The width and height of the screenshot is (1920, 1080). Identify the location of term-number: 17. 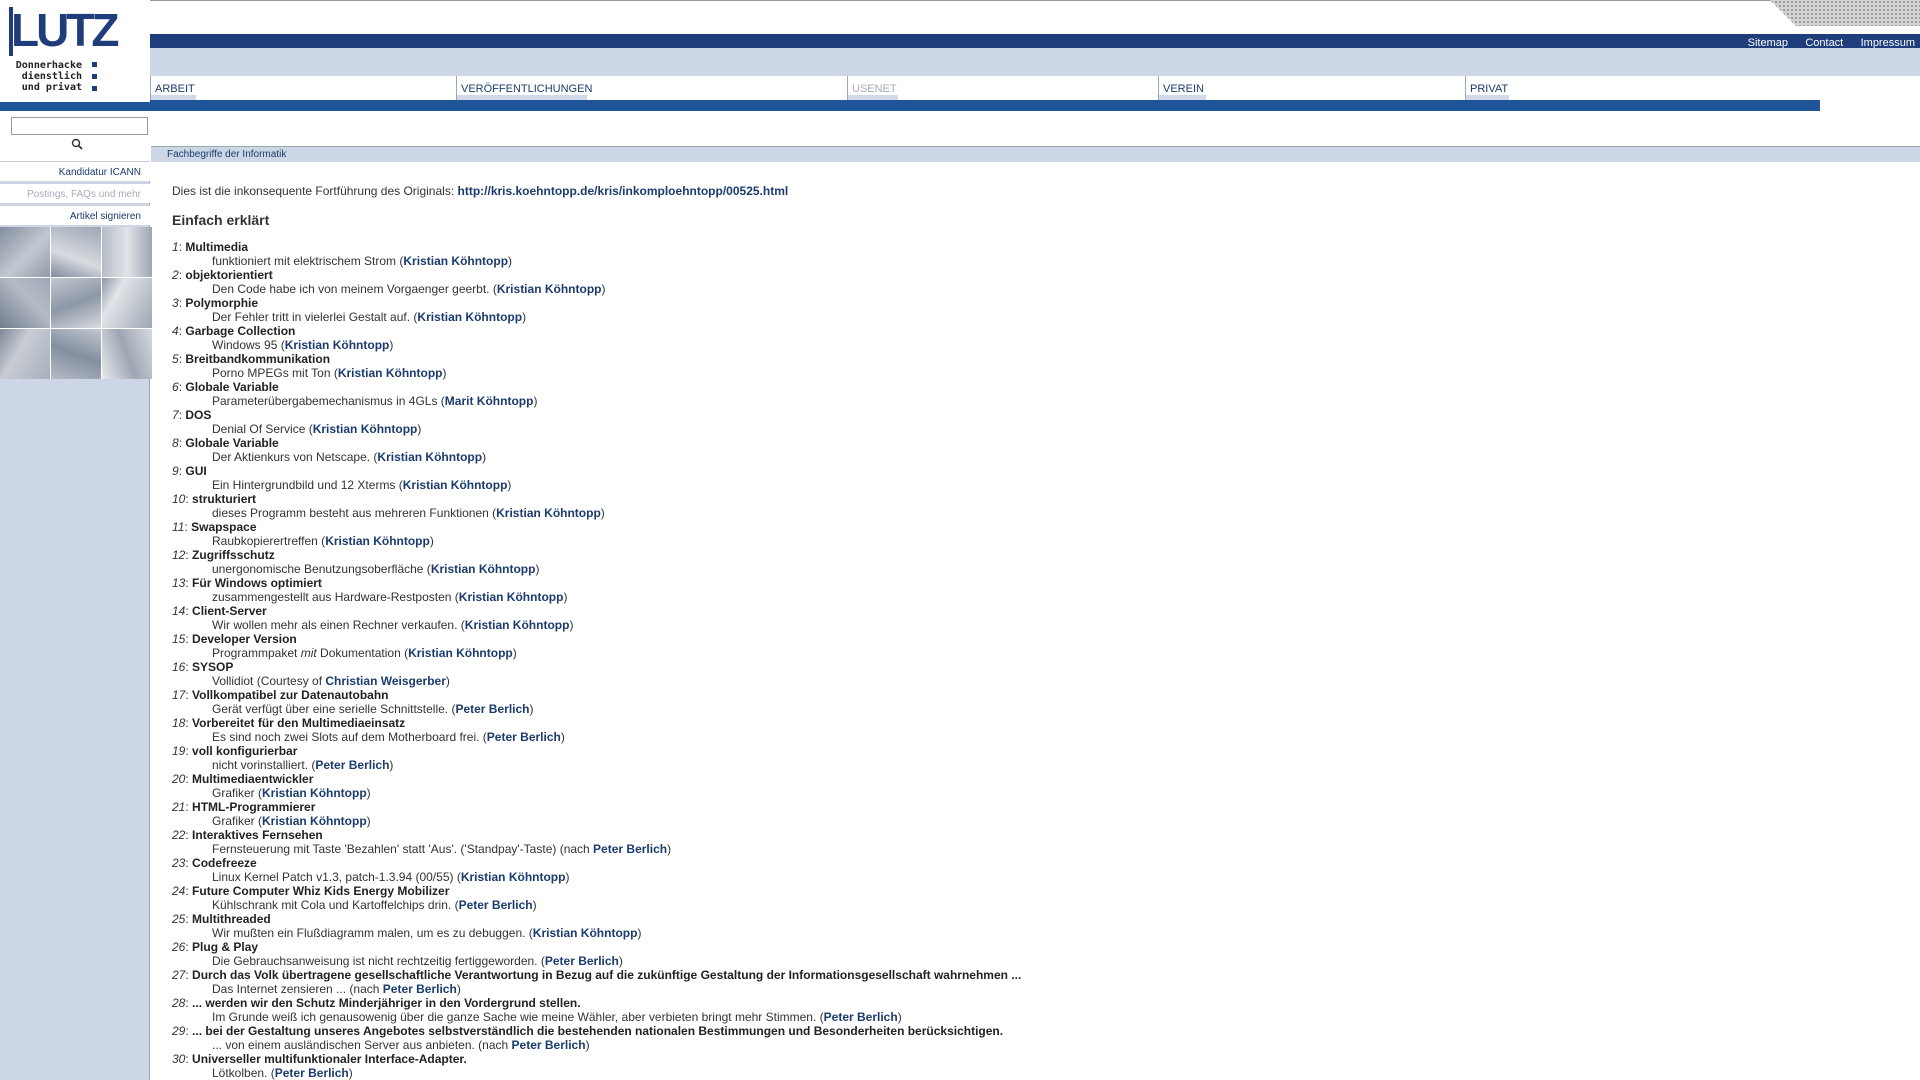
(179, 695).